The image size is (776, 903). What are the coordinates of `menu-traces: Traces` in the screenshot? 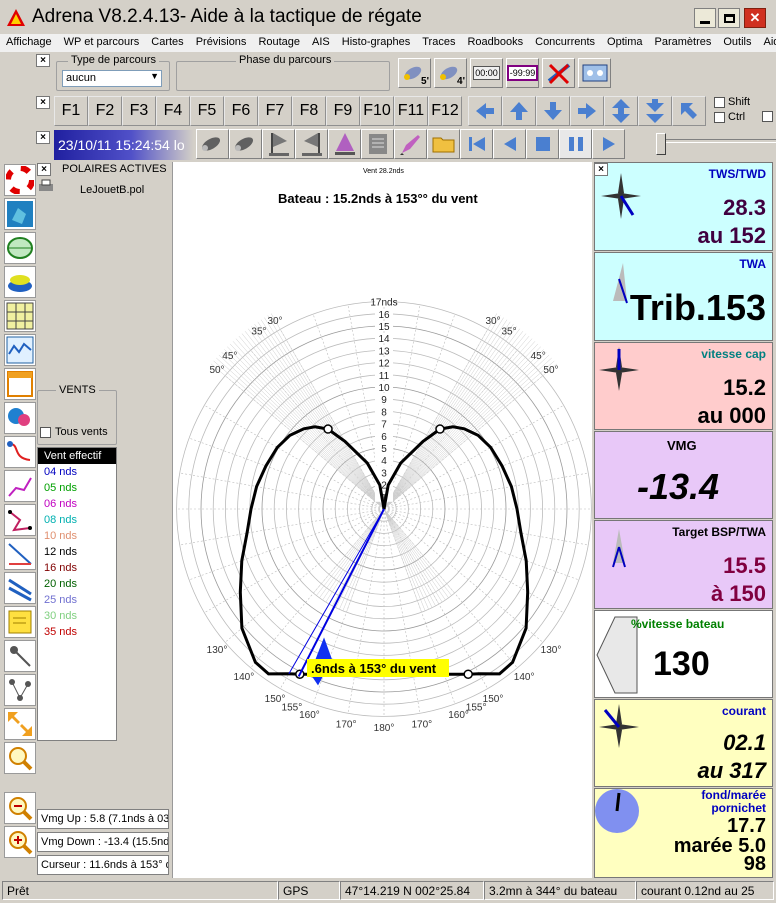 It's located at (438, 43).